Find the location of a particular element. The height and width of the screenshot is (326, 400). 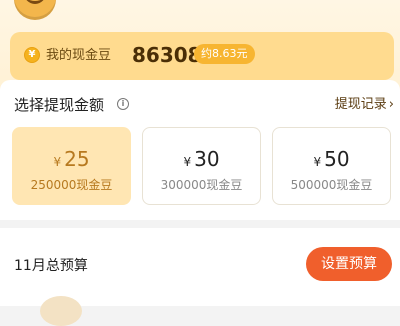

option-beans: 500000现金豆 is located at coordinates (331, 185).